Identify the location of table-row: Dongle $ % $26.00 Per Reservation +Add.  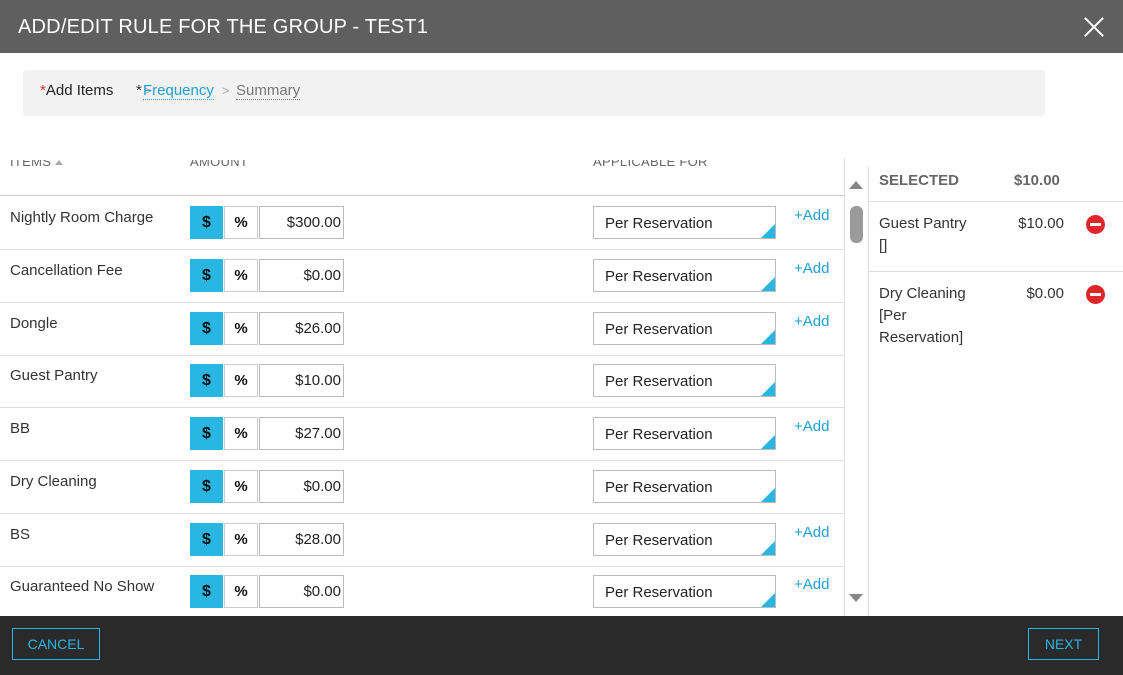
(422, 329).